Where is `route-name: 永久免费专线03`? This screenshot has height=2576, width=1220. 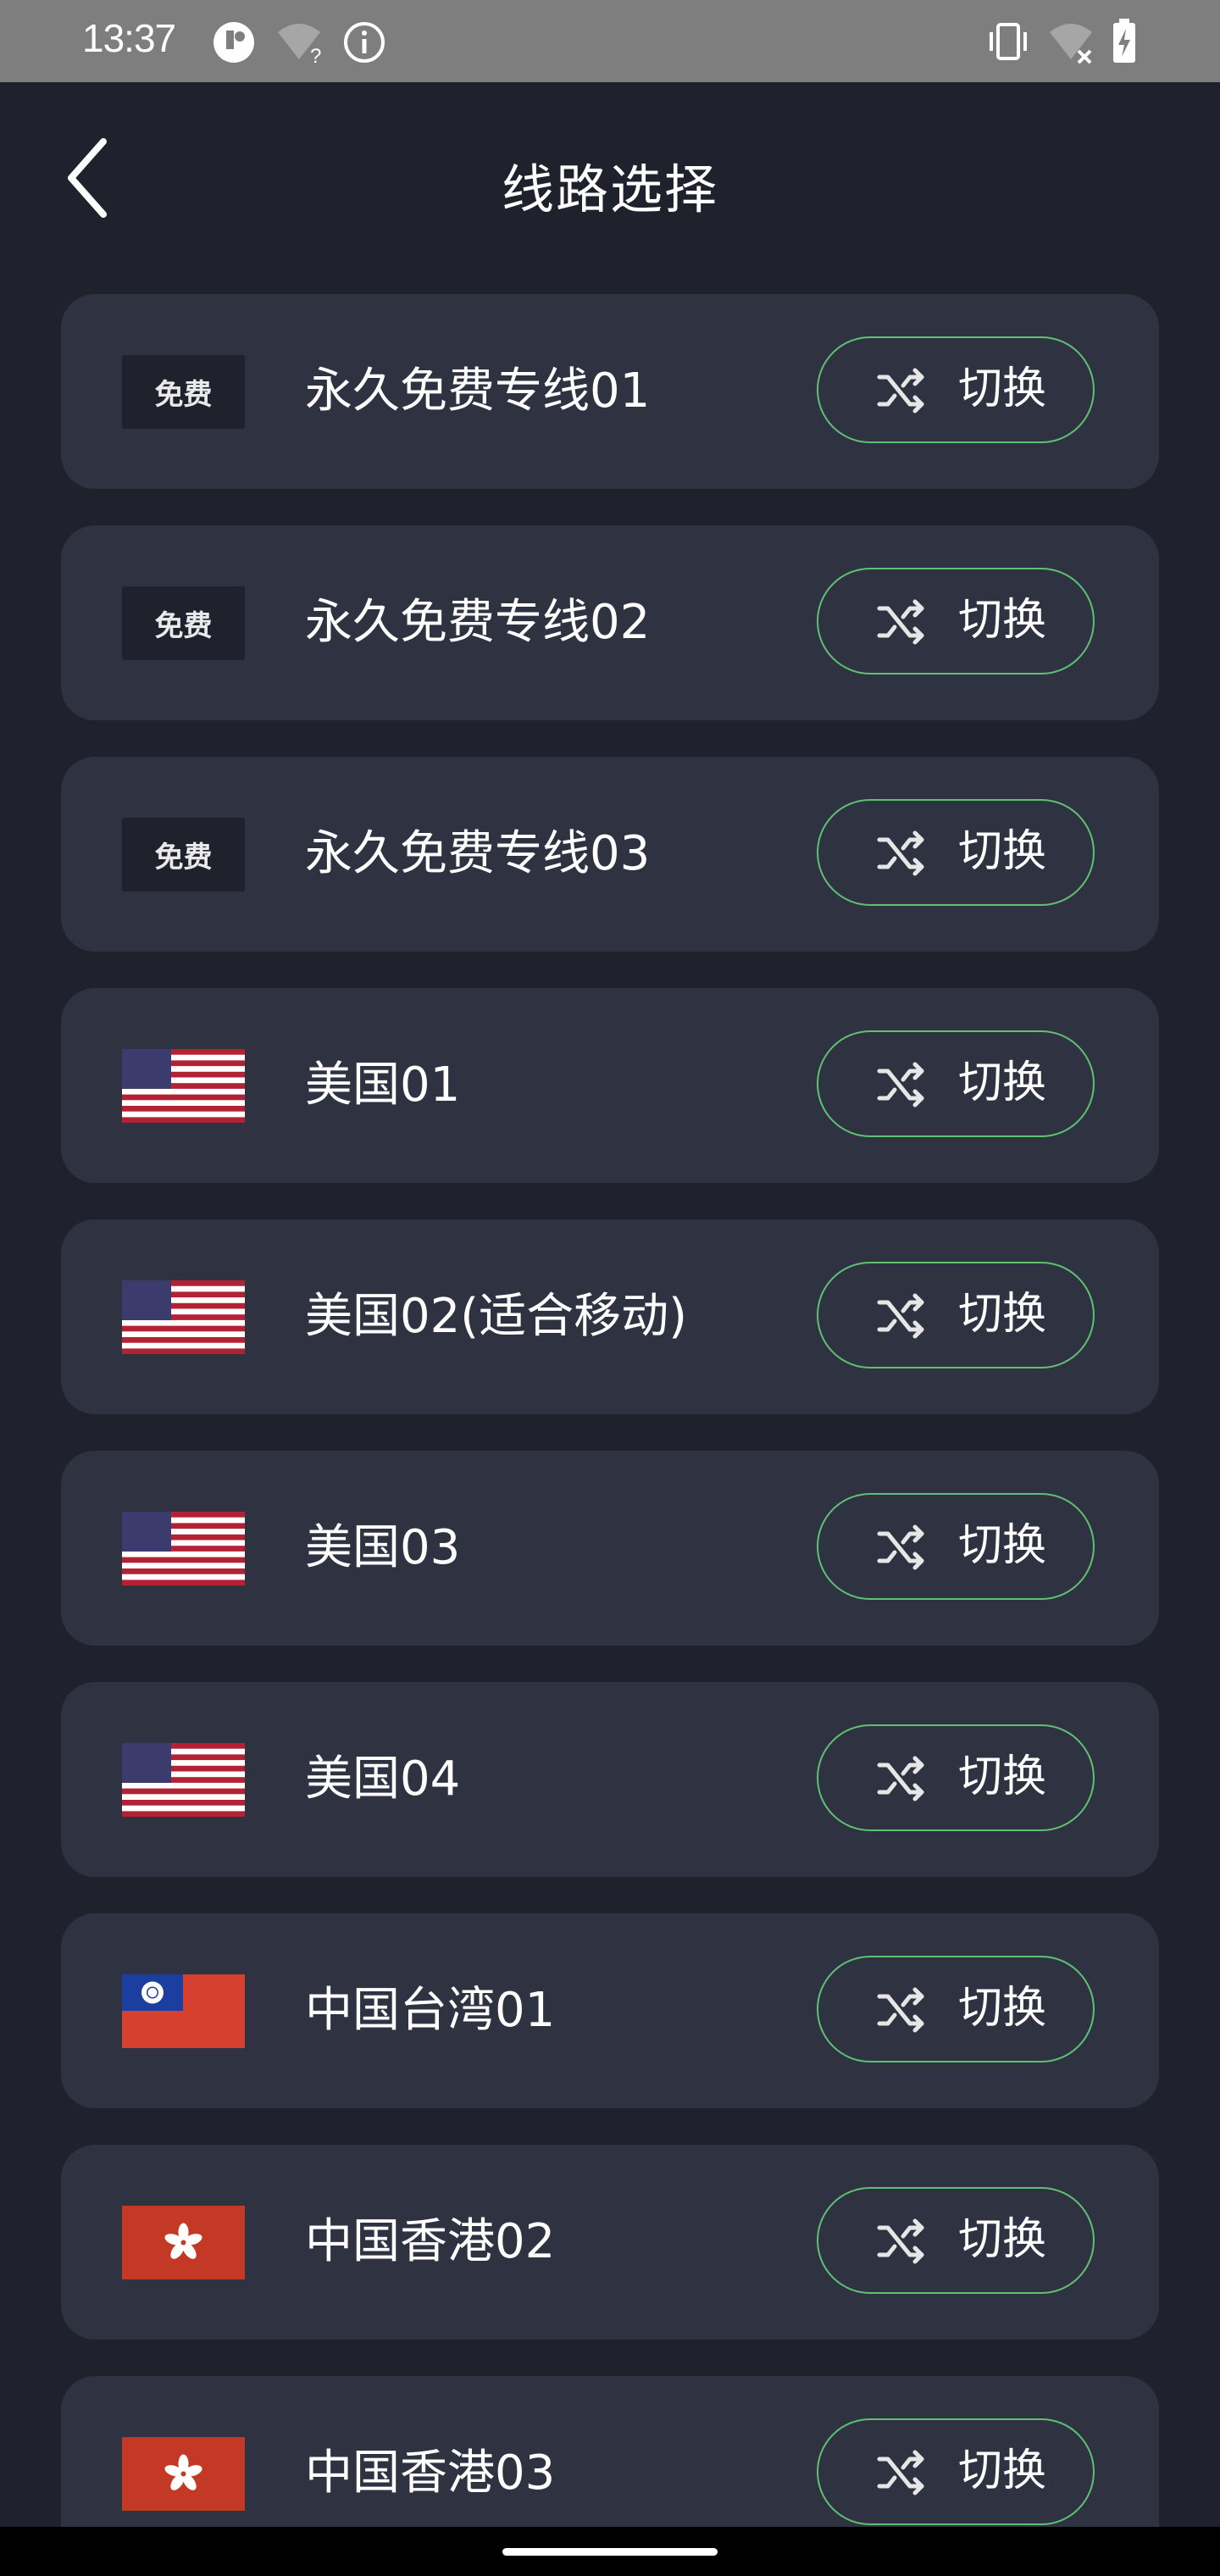 route-name: 永久免费专线03 is located at coordinates (478, 853).